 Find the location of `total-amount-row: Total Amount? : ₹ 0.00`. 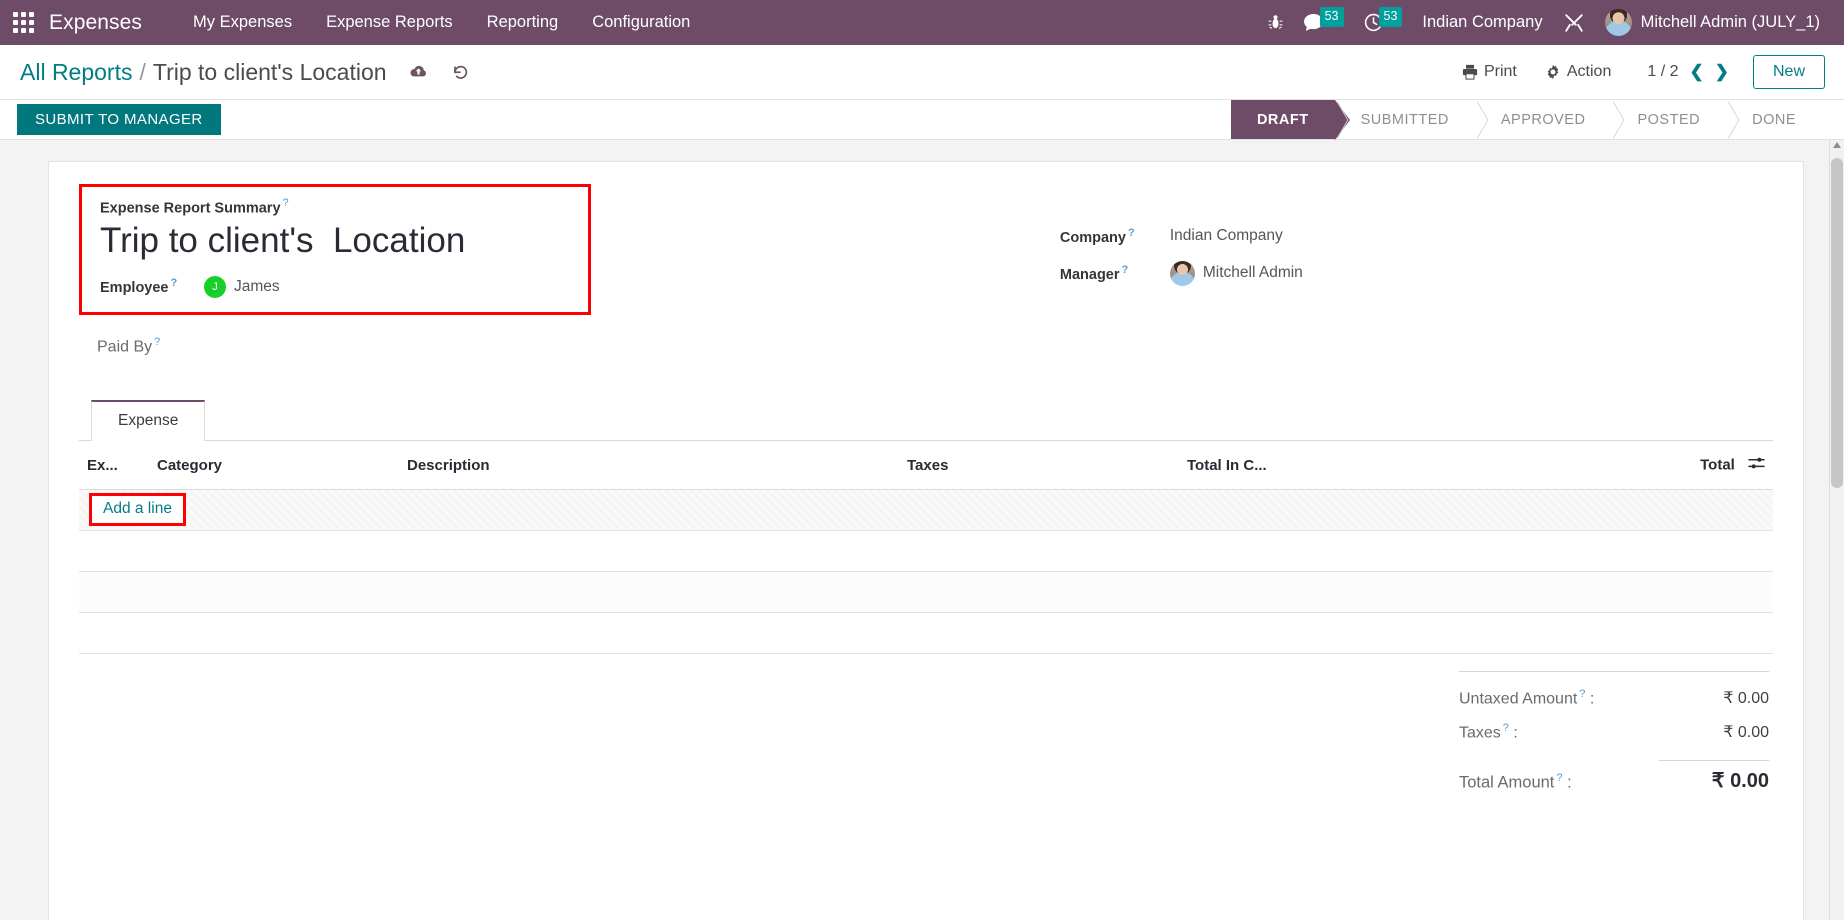

total-amount-row: Total Amount? : ₹ 0.00 is located at coordinates (1614, 774).